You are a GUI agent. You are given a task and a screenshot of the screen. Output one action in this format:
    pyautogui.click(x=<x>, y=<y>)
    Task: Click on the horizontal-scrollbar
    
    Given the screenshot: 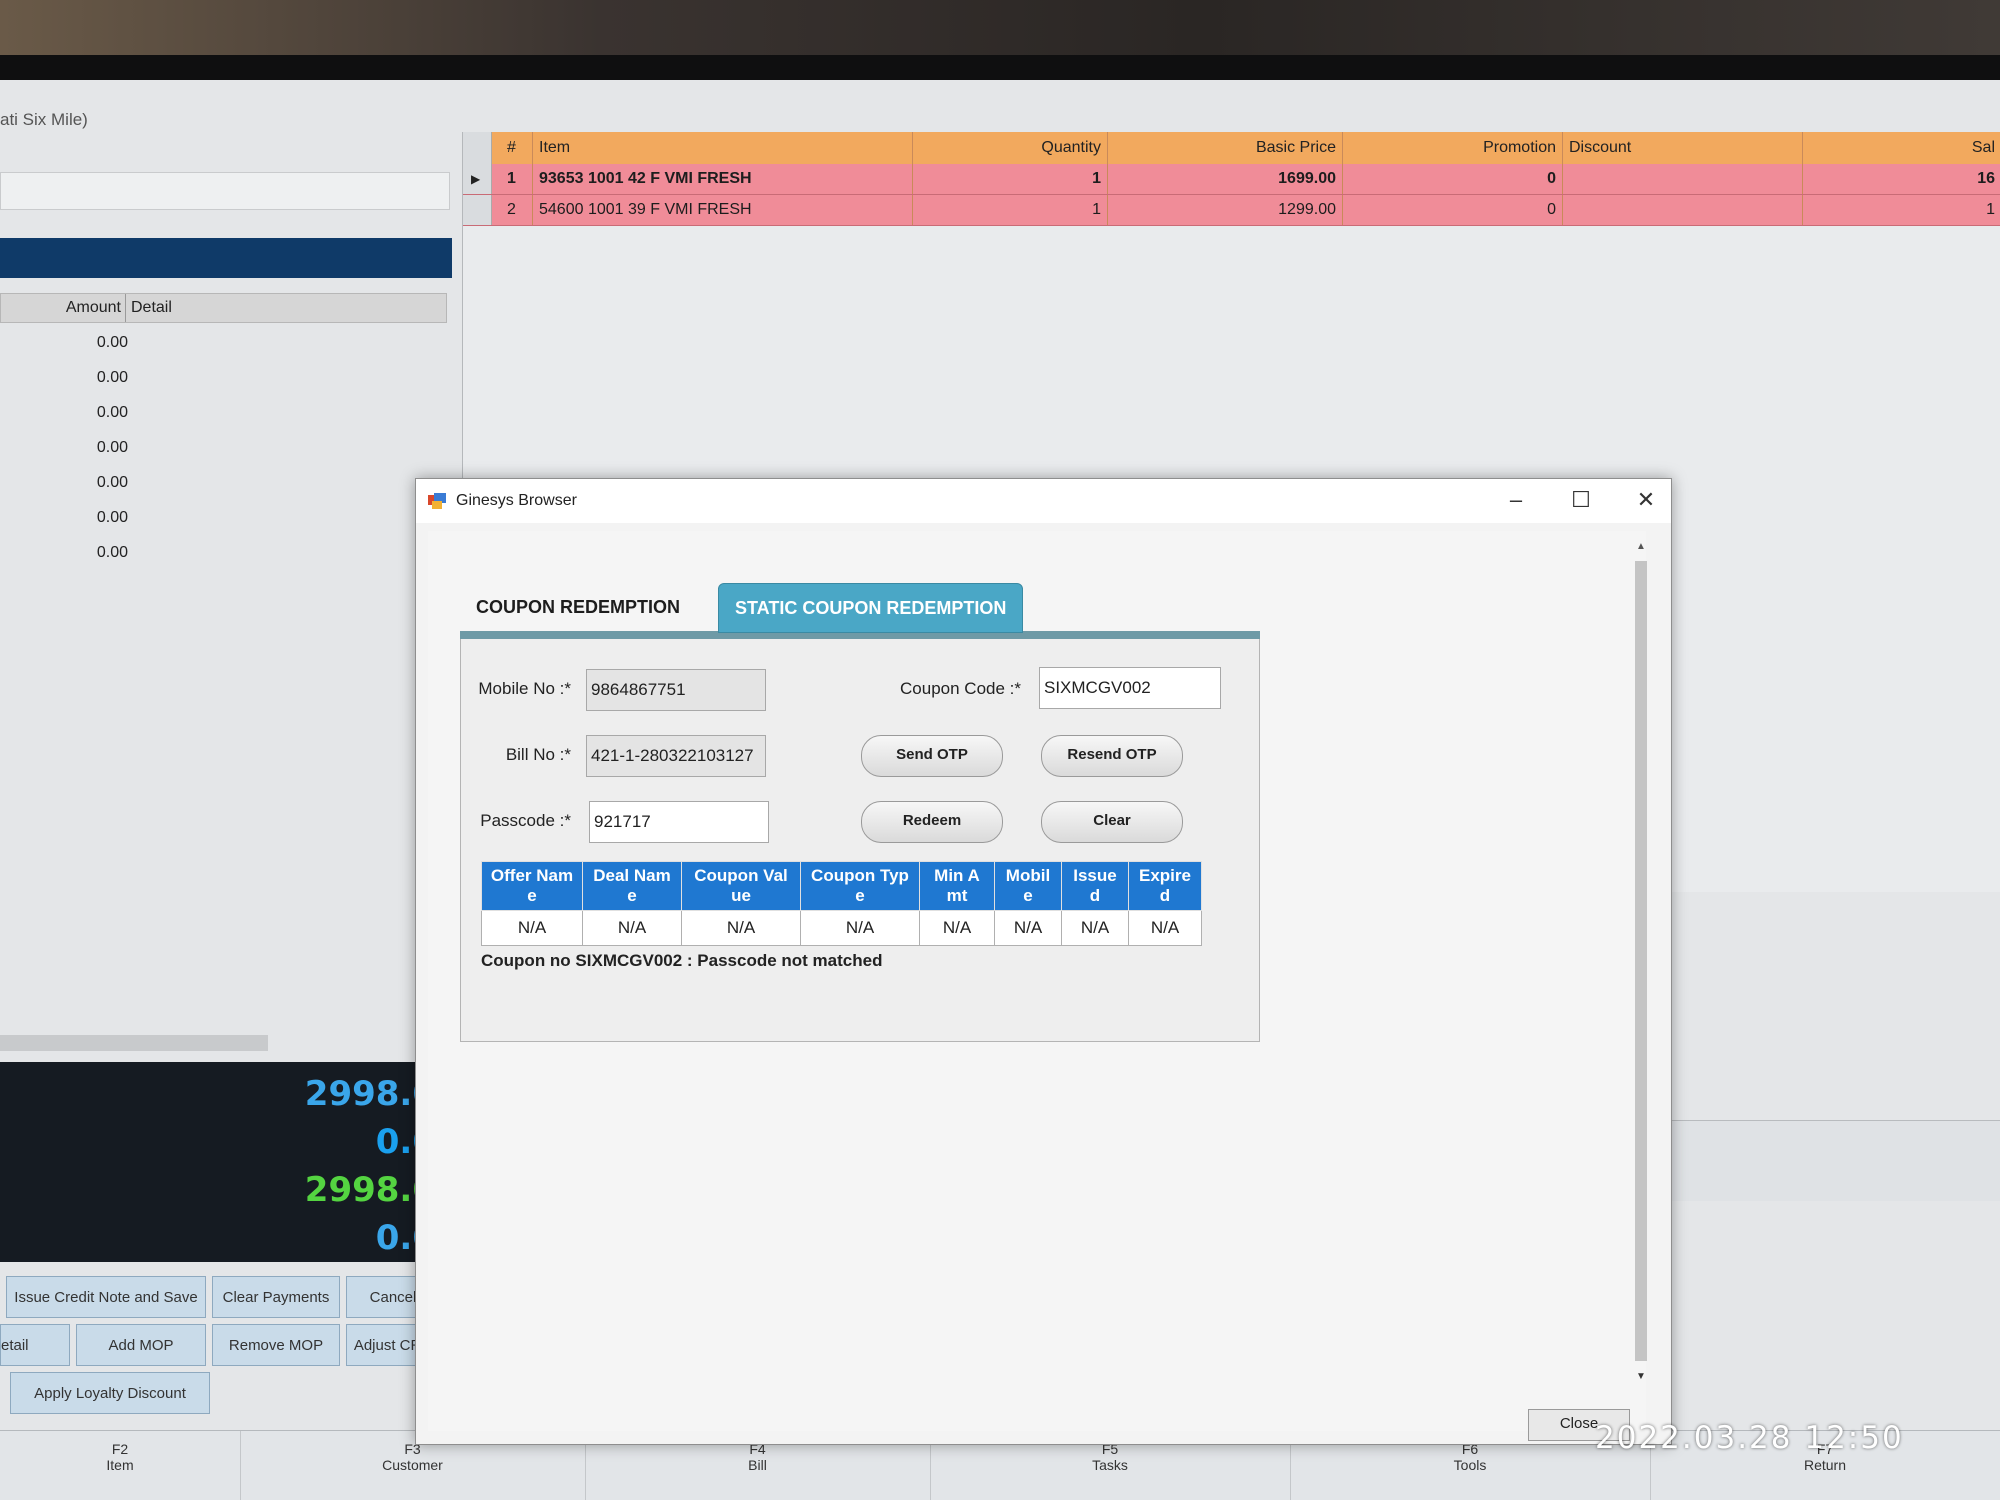 What is the action you would take?
    pyautogui.click(x=134, y=1043)
    